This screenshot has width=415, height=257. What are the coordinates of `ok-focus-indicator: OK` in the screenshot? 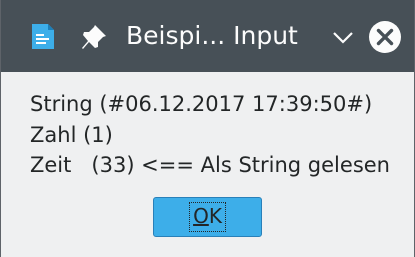 It's located at (207, 217).